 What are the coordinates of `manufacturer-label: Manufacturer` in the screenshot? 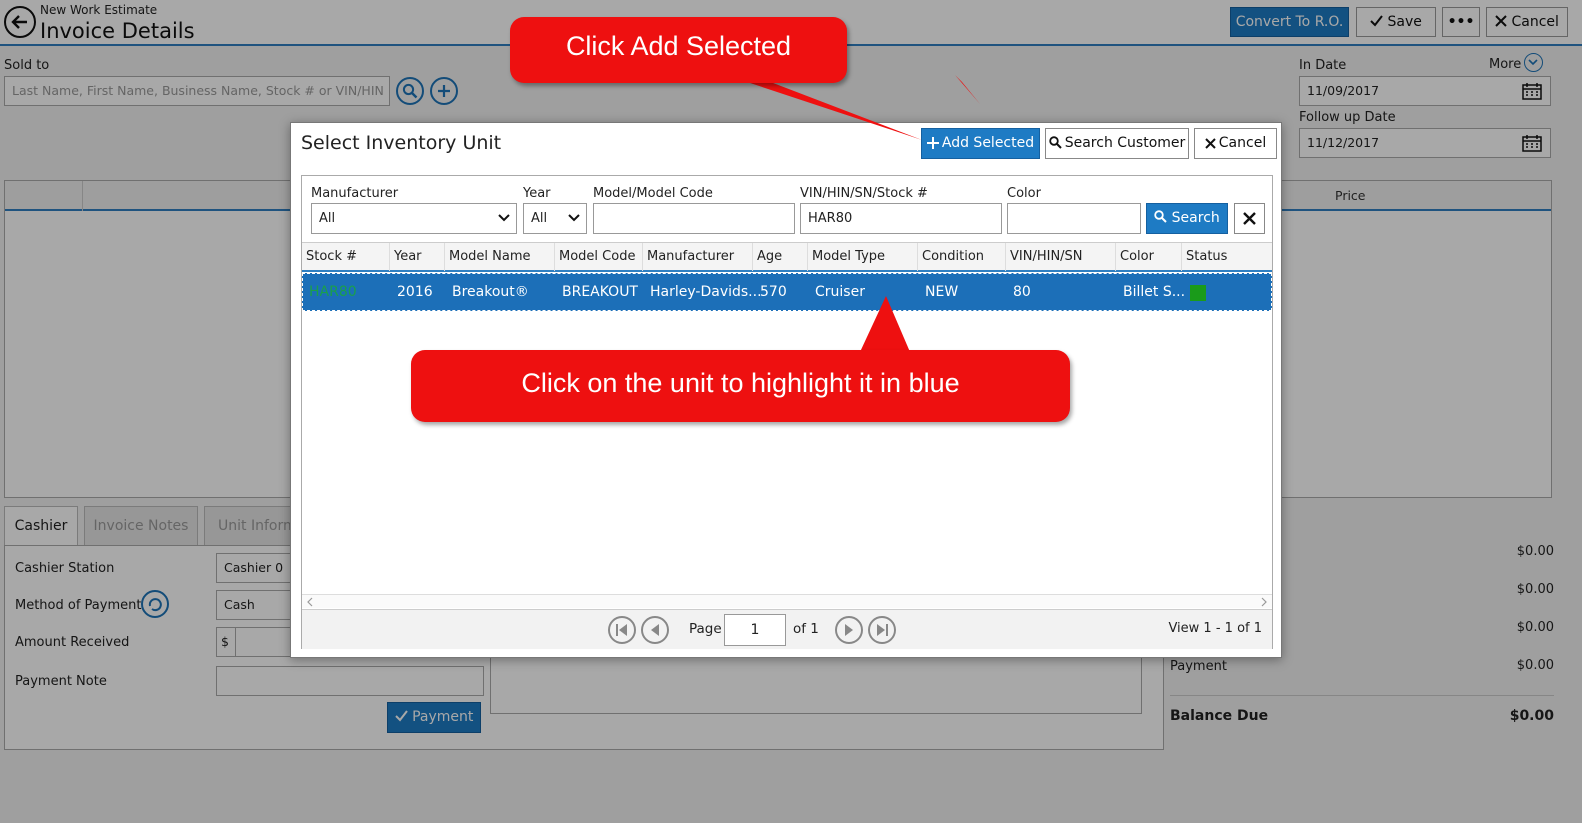 It's located at (355, 193).